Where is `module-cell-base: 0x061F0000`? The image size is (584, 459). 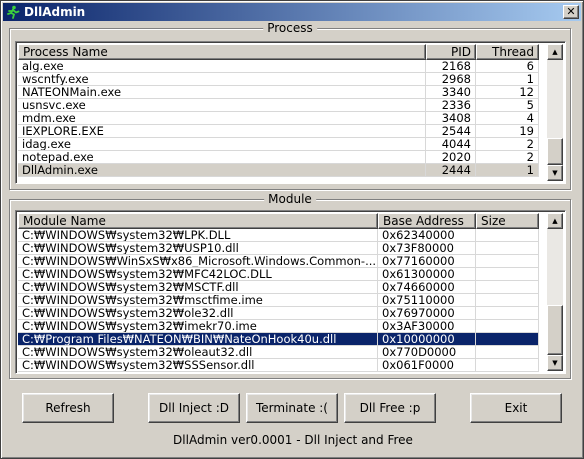
module-cell-base: 0x061F0000 is located at coordinates (427, 365).